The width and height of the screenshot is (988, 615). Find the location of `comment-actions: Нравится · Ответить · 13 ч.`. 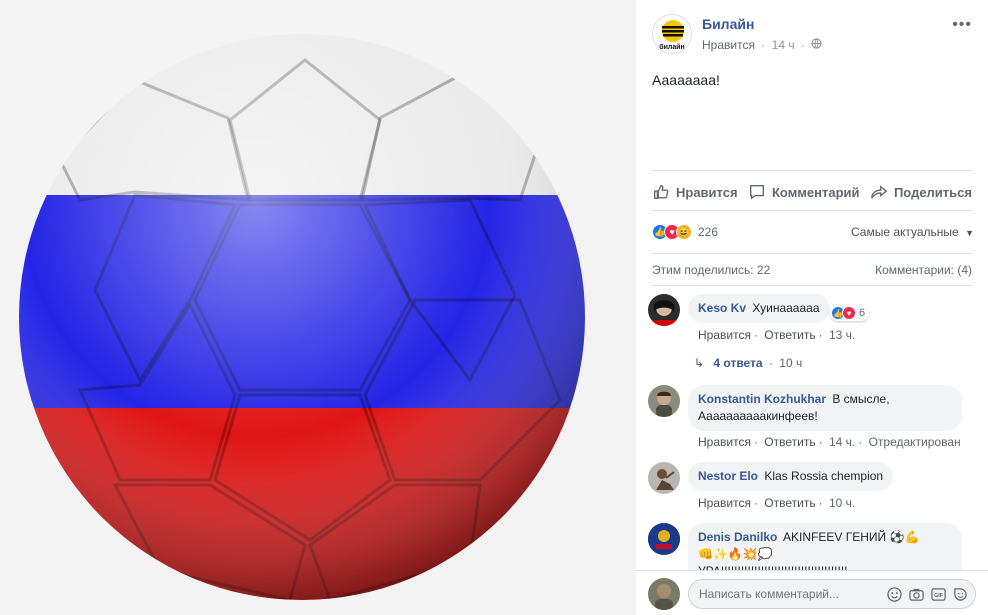

comment-actions: Нравится · Ответить · 13 ч. is located at coordinates (777, 335).